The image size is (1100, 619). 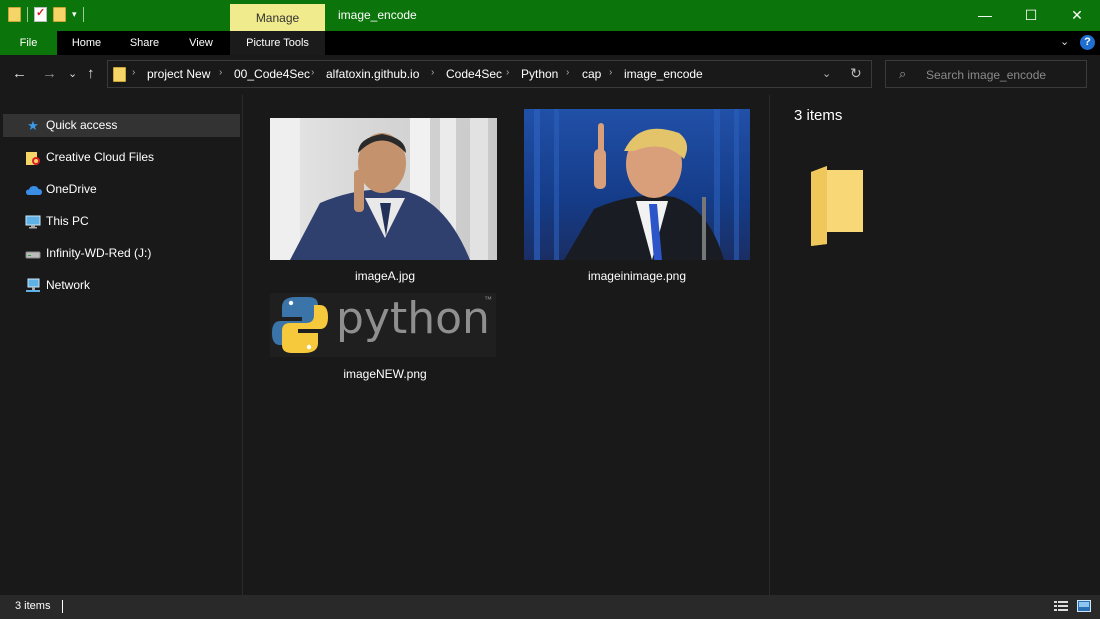 I want to click on breadcrumb-code4sec-folder: 00_Code4Sec, so click(x=272, y=74).